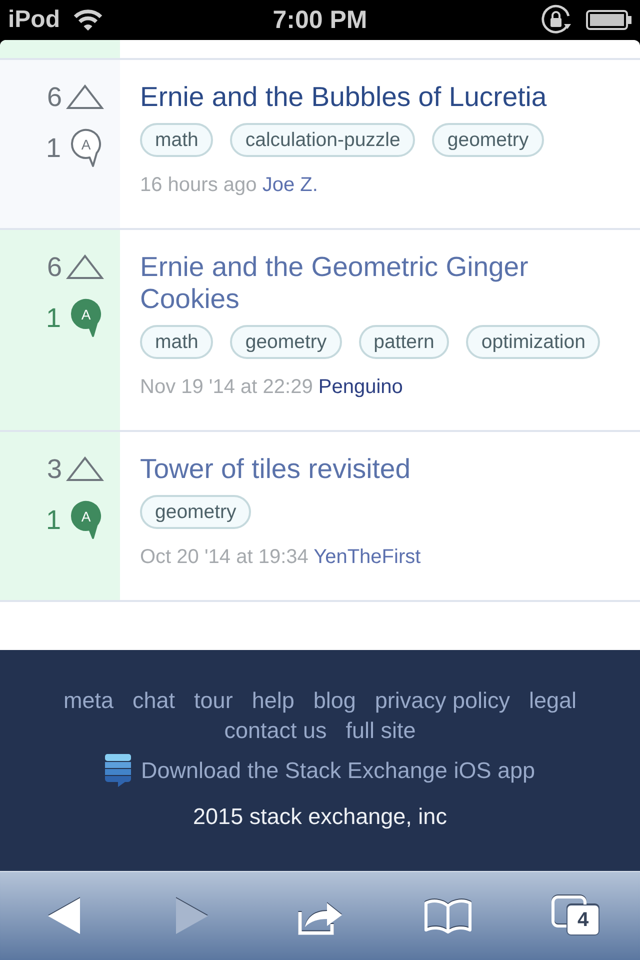 This screenshot has width=640, height=960. I want to click on question-title: Tower of tiles revisited, so click(382, 469).